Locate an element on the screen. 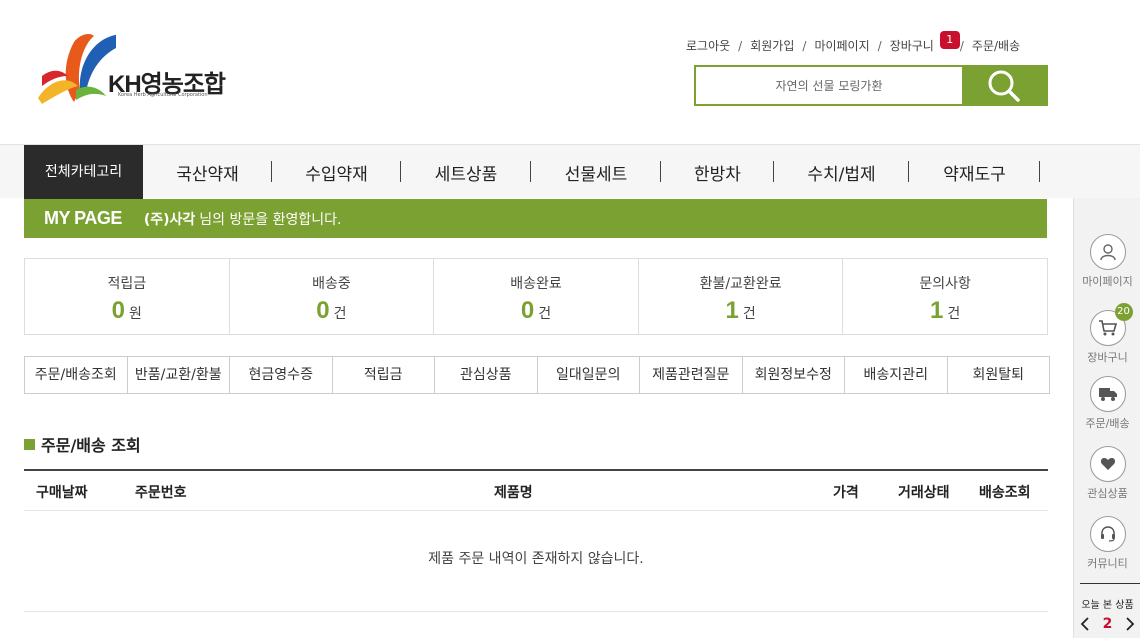  tab-edit-profile: 회원정보수정 is located at coordinates (794, 375).